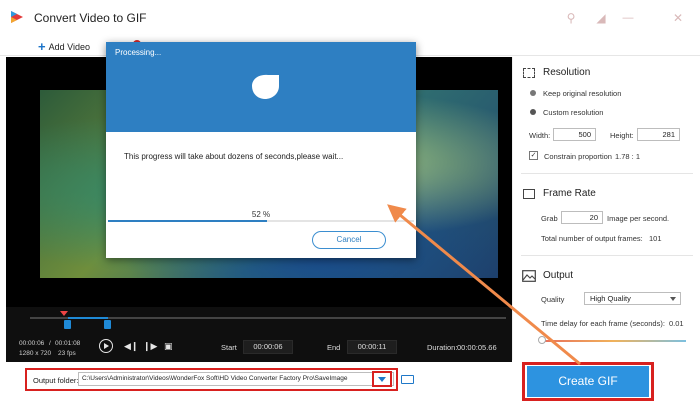 The height and width of the screenshot is (403, 700). What do you see at coordinates (477, 347) in the screenshot?
I see `duration-value: 00:00:05.66` at bounding box center [477, 347].